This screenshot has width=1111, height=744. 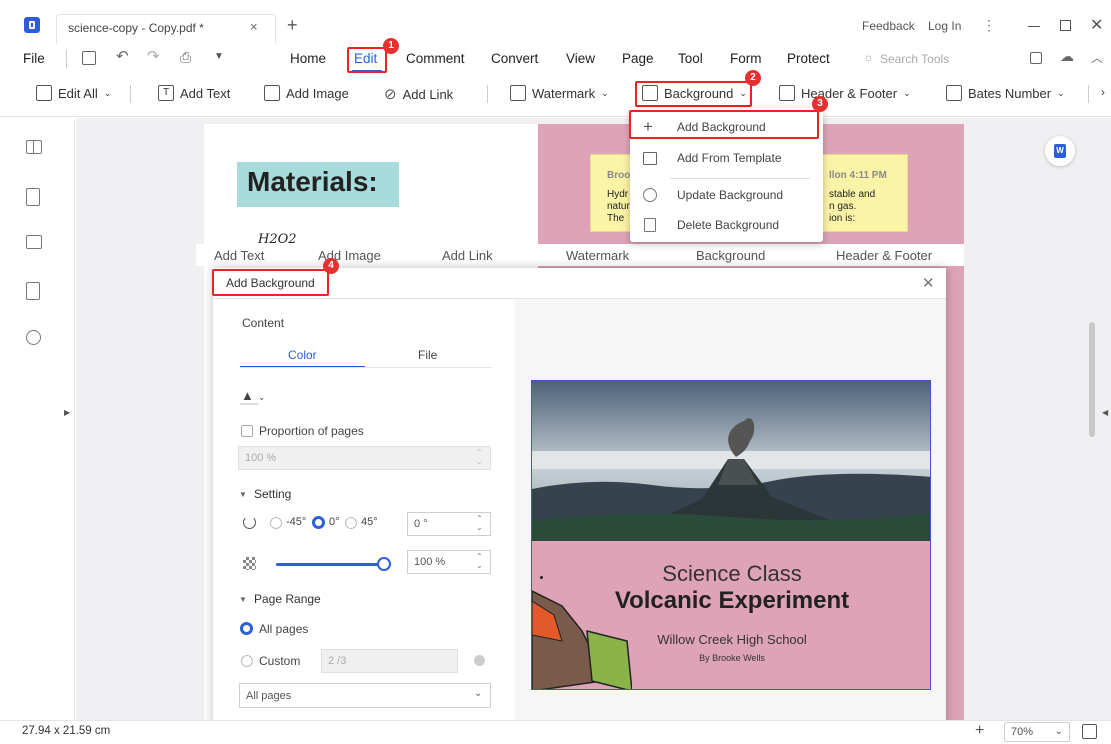 I want to click on menu-edit: Edit, so click(x=365, y=58).